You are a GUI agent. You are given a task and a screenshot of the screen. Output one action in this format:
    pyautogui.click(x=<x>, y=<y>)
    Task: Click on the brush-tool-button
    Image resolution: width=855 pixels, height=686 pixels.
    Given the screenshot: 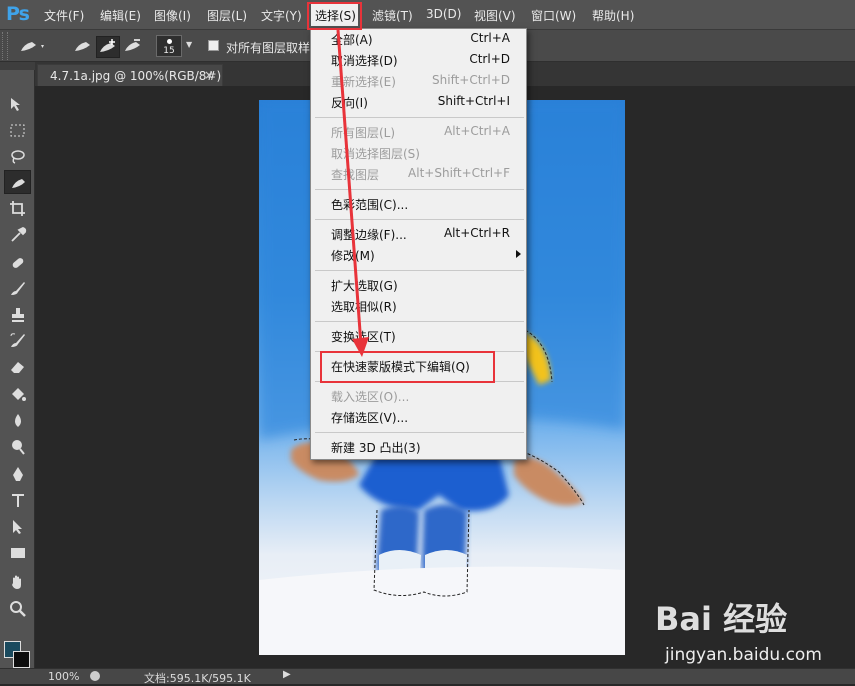 What is the action you would take?
    pyautogui.click(x=17, y=288)
    